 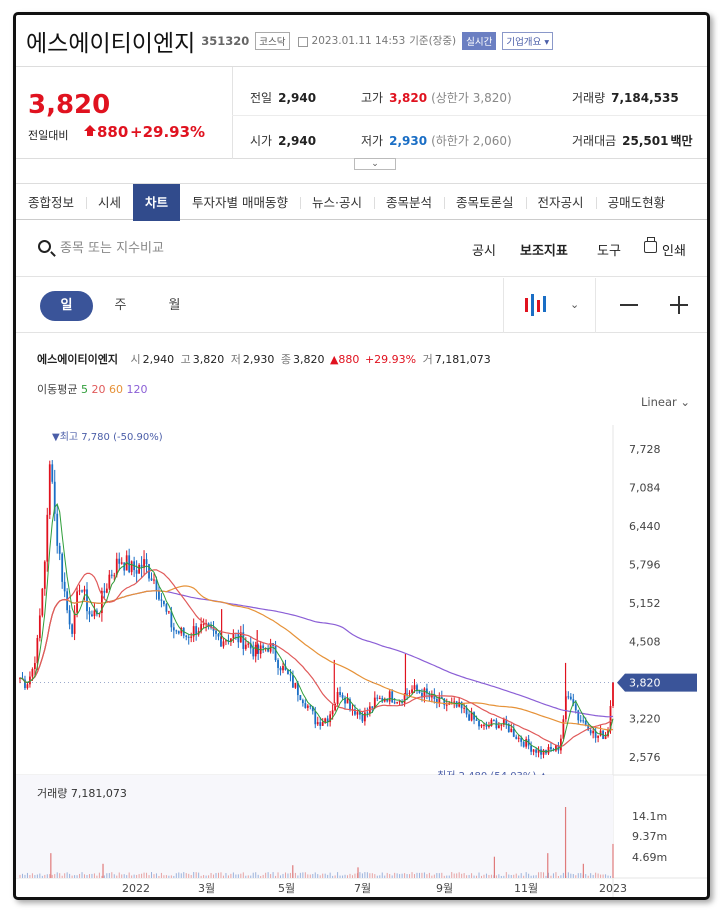 What do you see at coordinates (645, 719) in the screenshot?
I see `y-tick-label: 3,220` at bounding box center [645, 719].